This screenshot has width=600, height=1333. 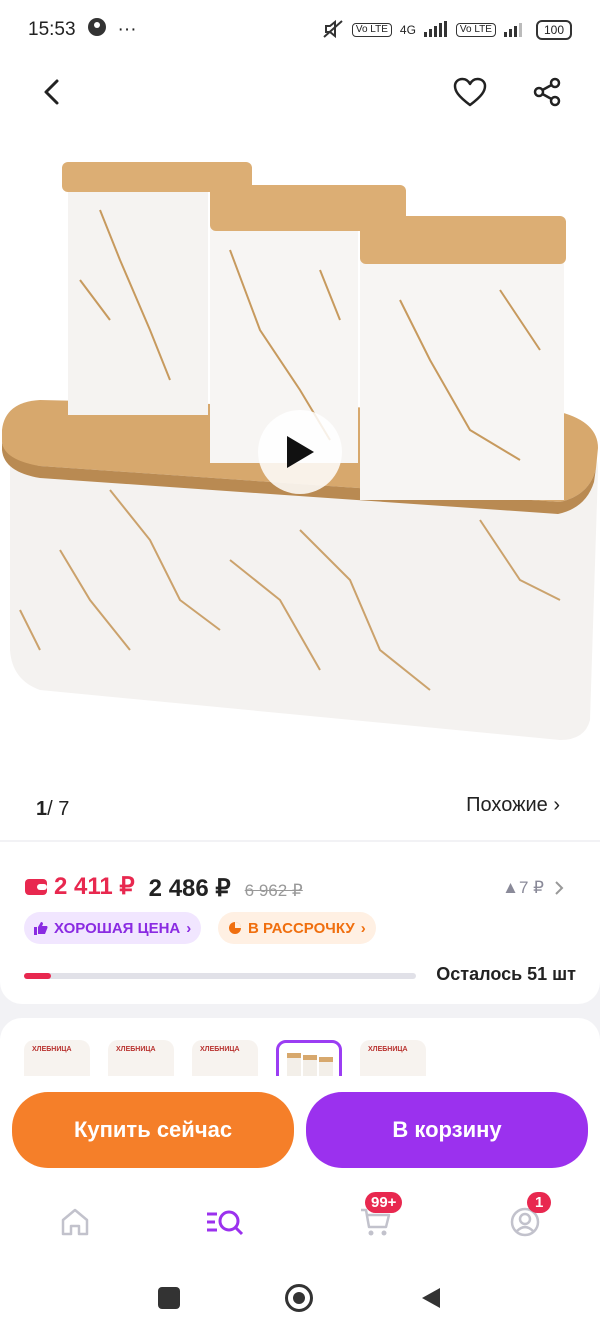 I want to click on thumbs-up-icon, so click(x=41, y=928).